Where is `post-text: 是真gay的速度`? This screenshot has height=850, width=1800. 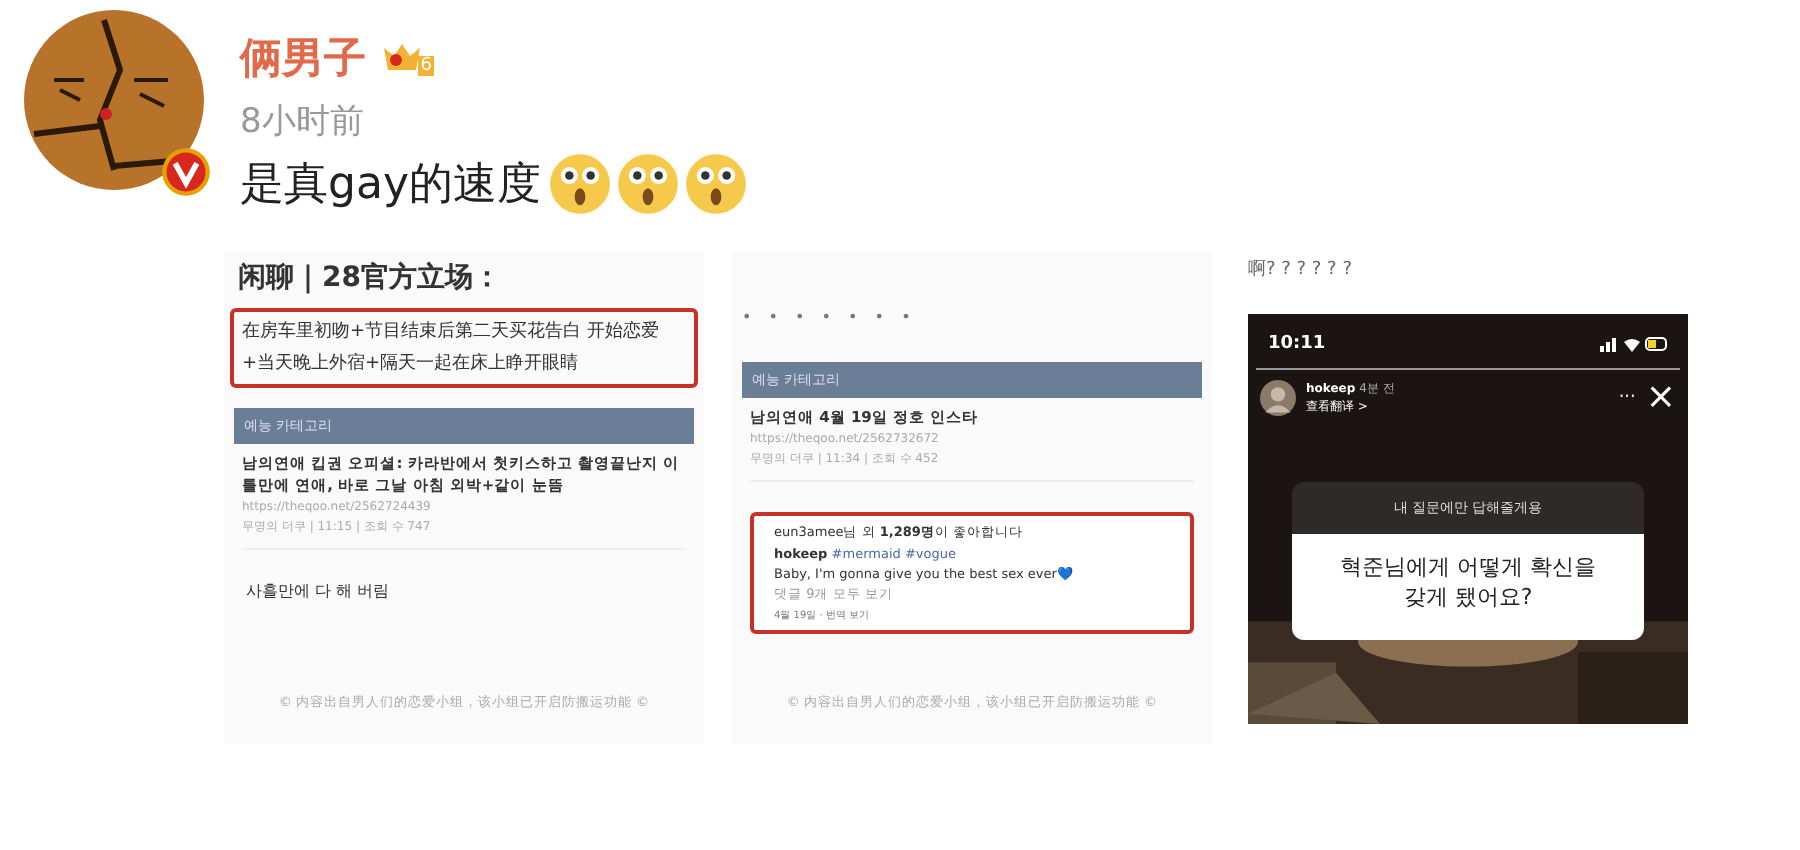 post-text: 是真gay的速度 is located at coordinates (390, 186).